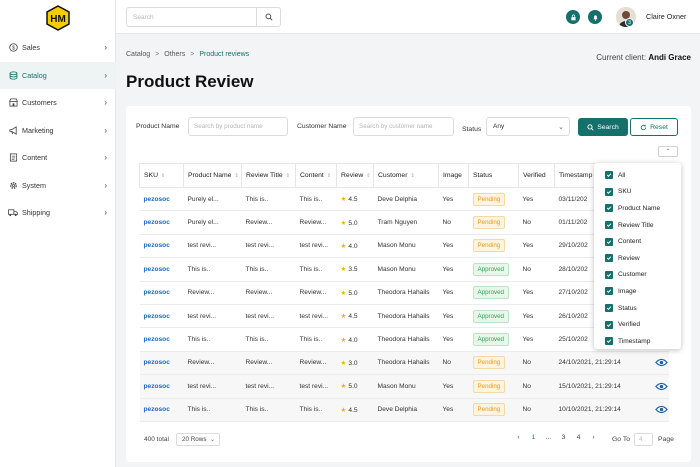 Image resolution: width=700 pixels, height=467 pixels. Describe the element at coordinates (138, 54) in the screenshot. I see `breadcrumb-catalog: Catalog` at that location.